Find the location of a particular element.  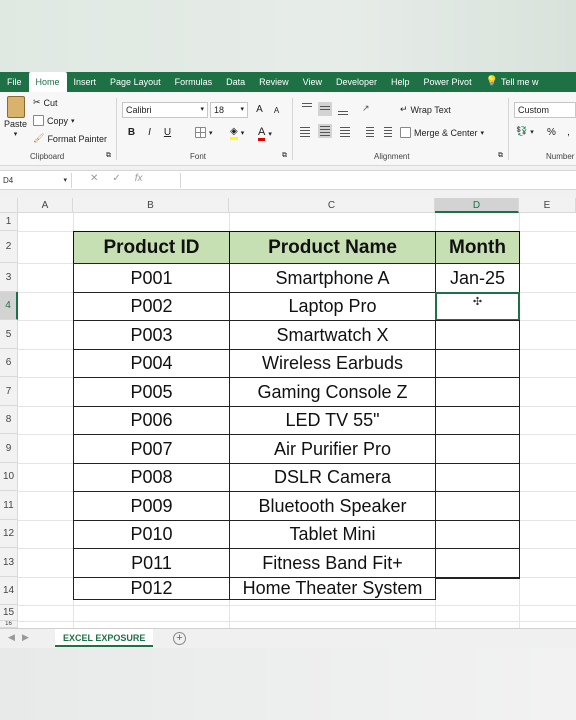

grow-font-button: A is located at coordinates (259, 110).